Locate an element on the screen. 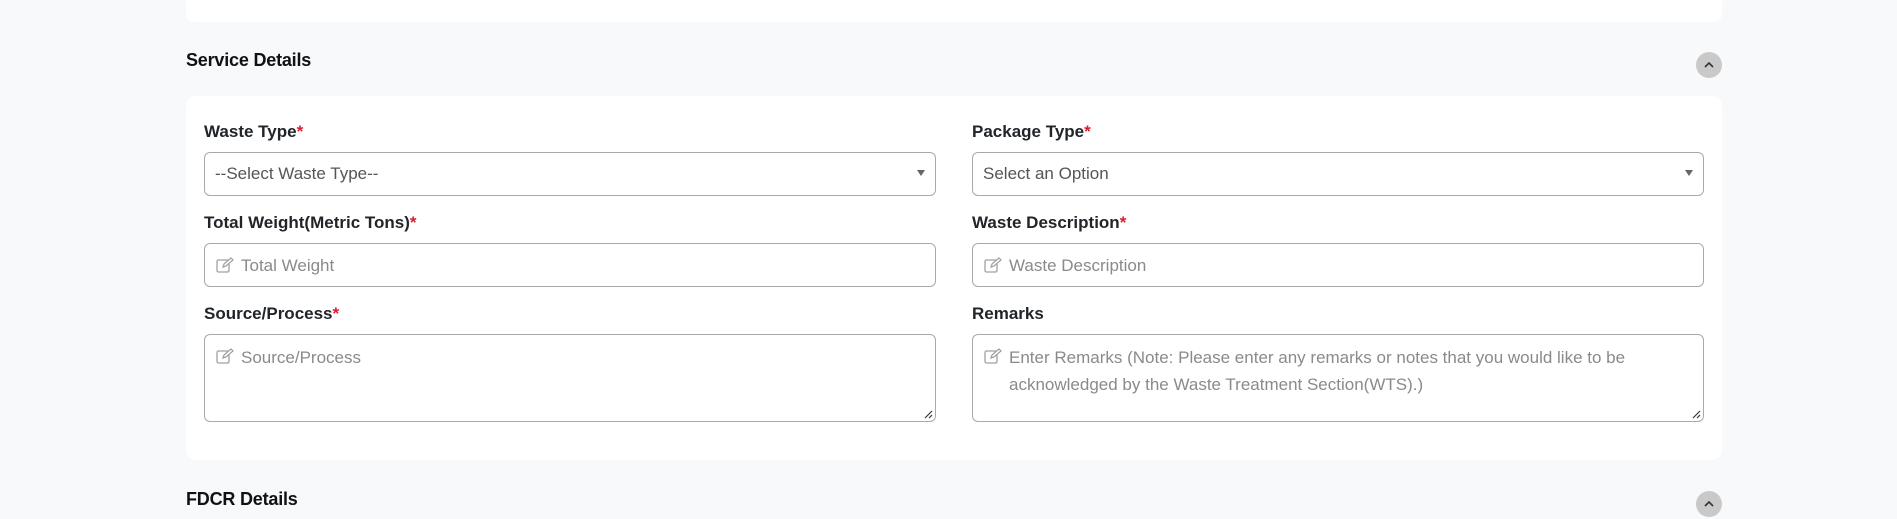 This screenshot has width=1897, height=519. package-type-select-value: Select an Option is located at coordinates (1046, 173).